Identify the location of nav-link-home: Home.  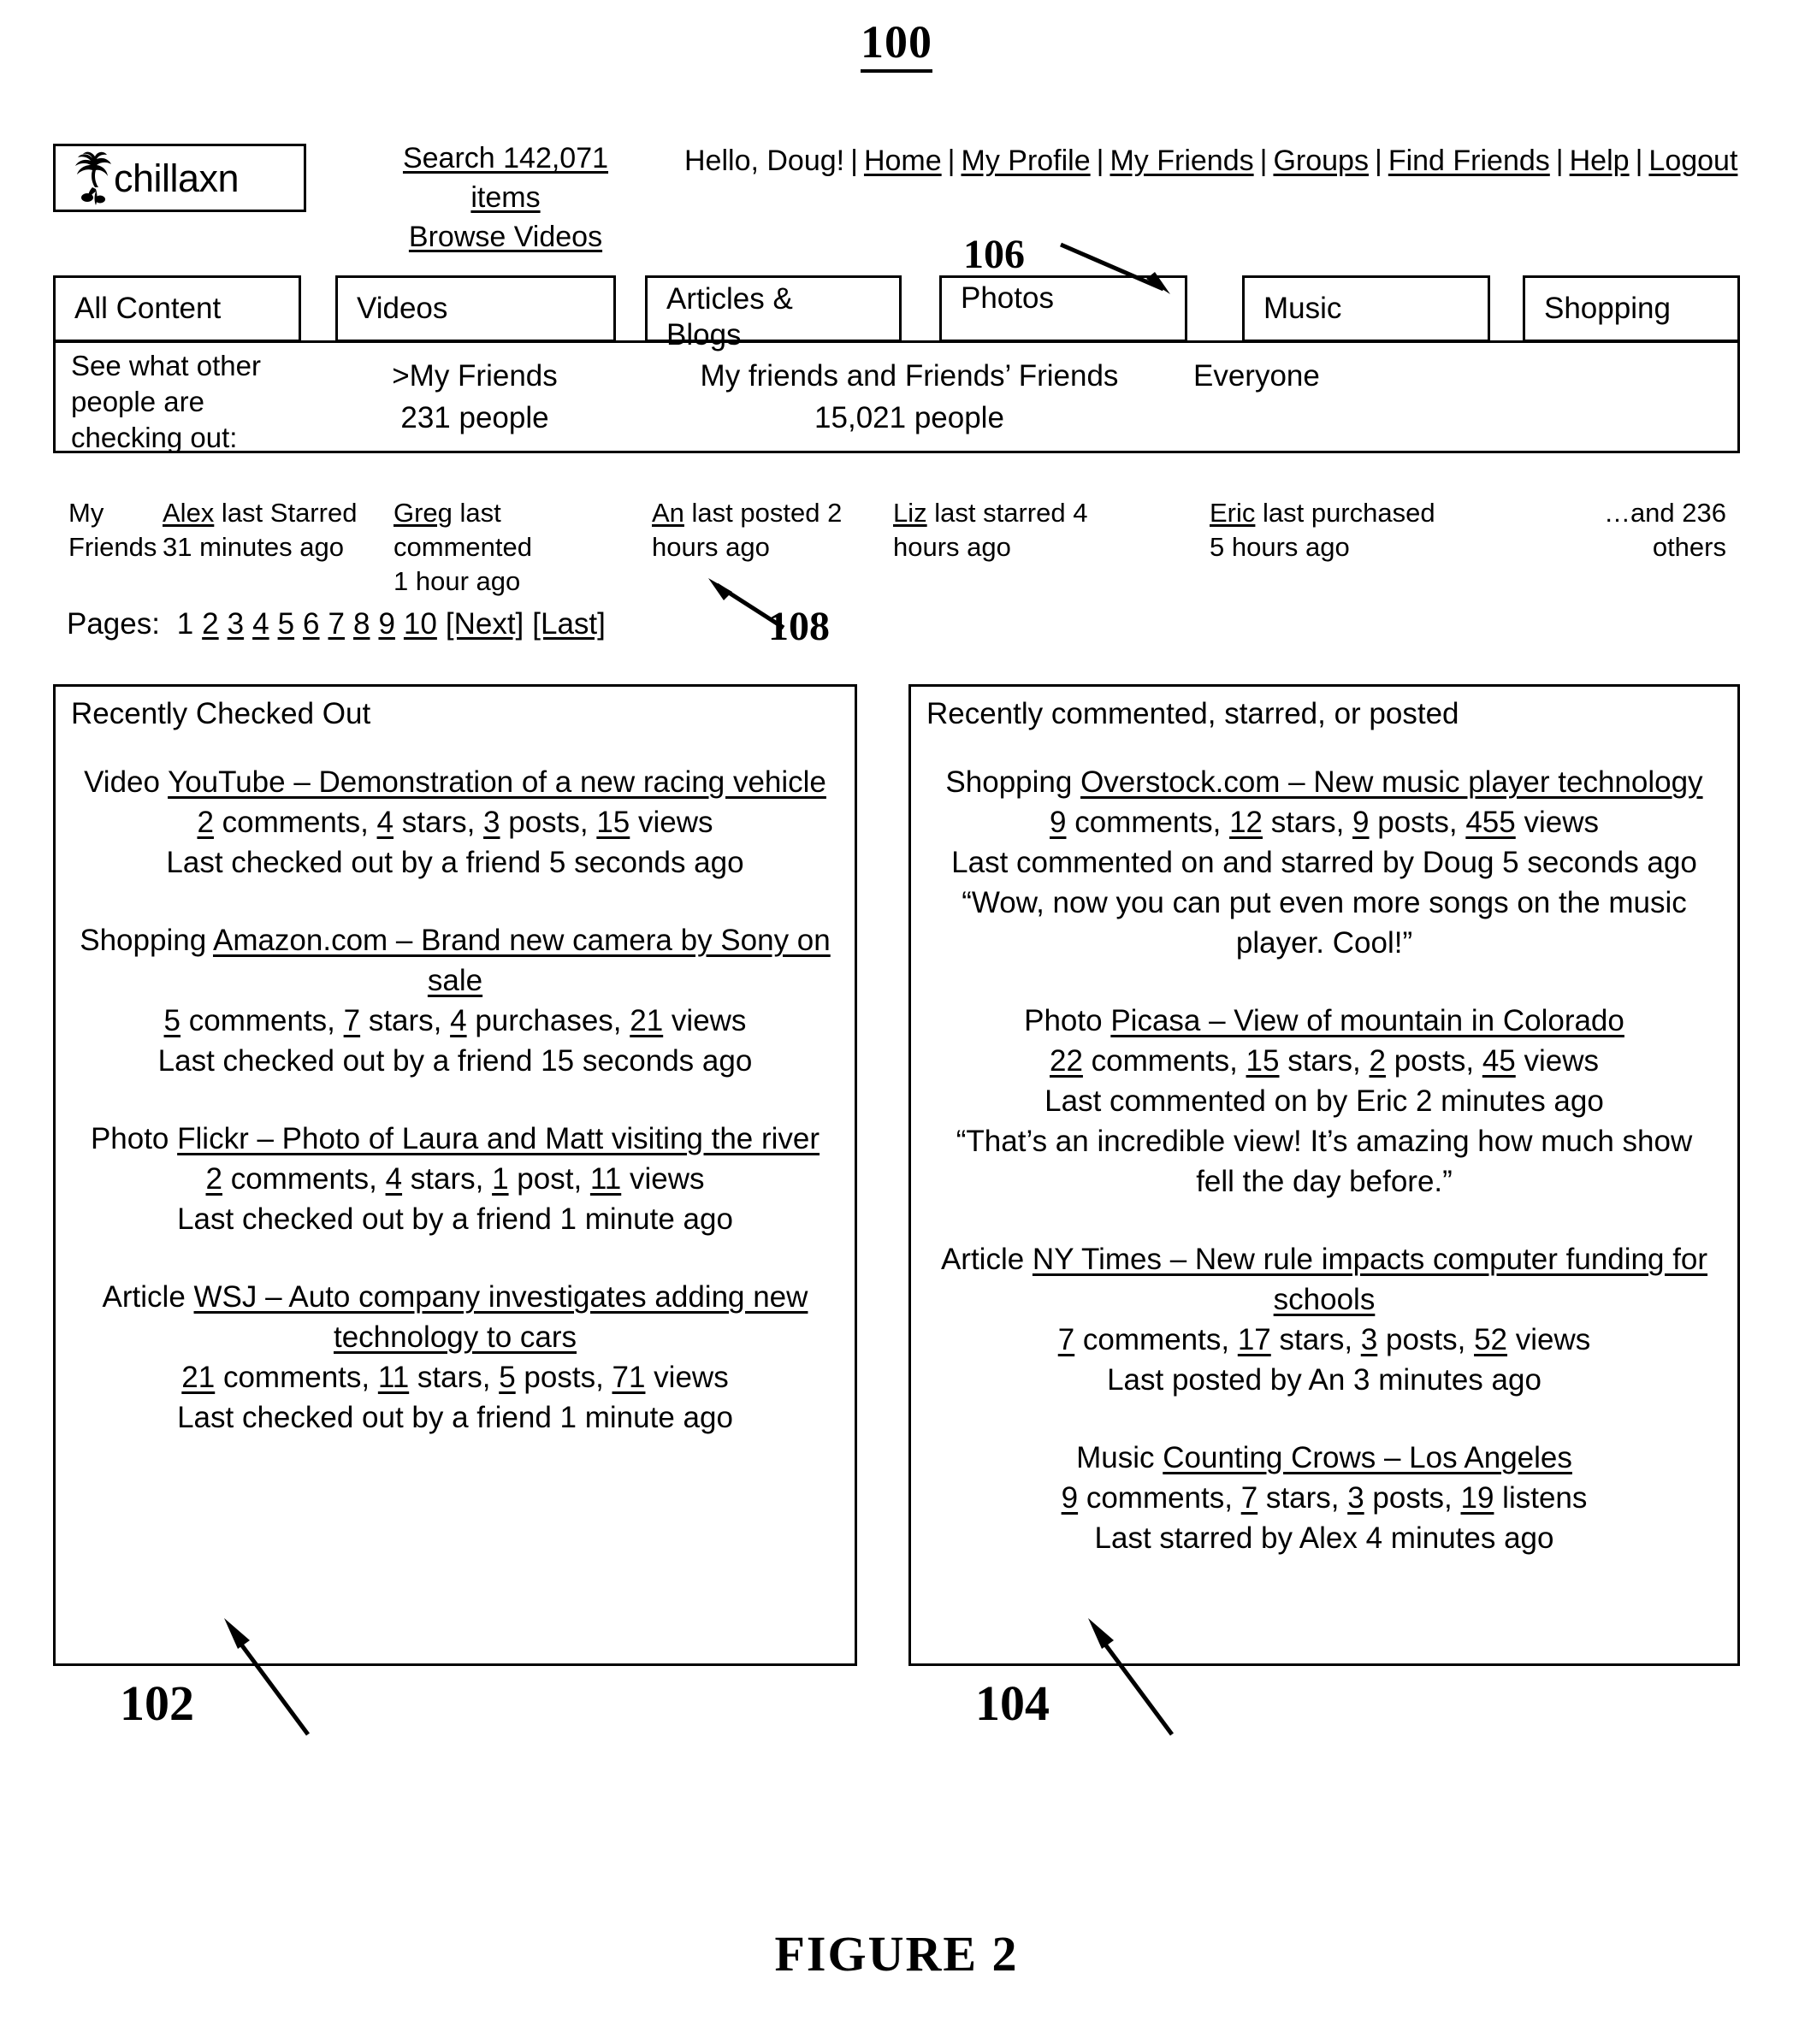
(903, 161).